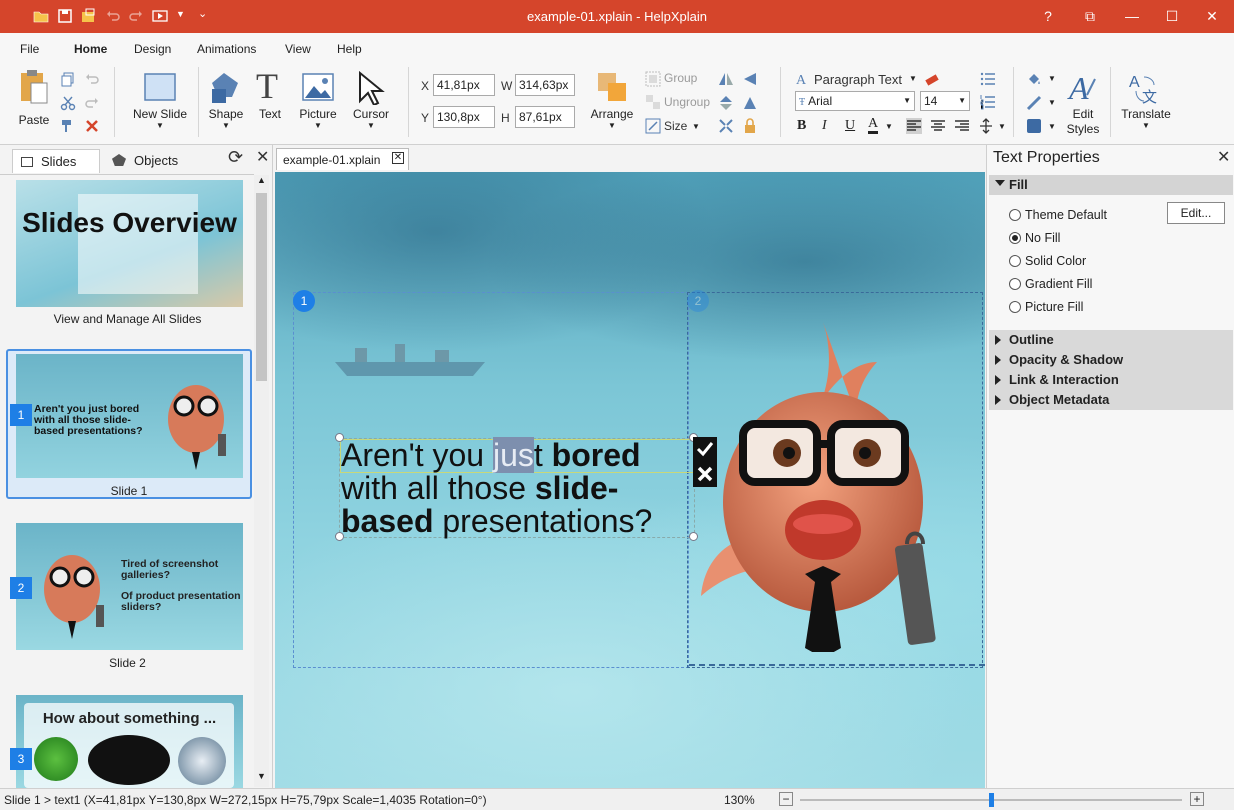  What do you see at coordinates (1111, 380) in the screenshot?
I see `section-link-interaction: Link & Interaction` at bounding box center [1111, 380].